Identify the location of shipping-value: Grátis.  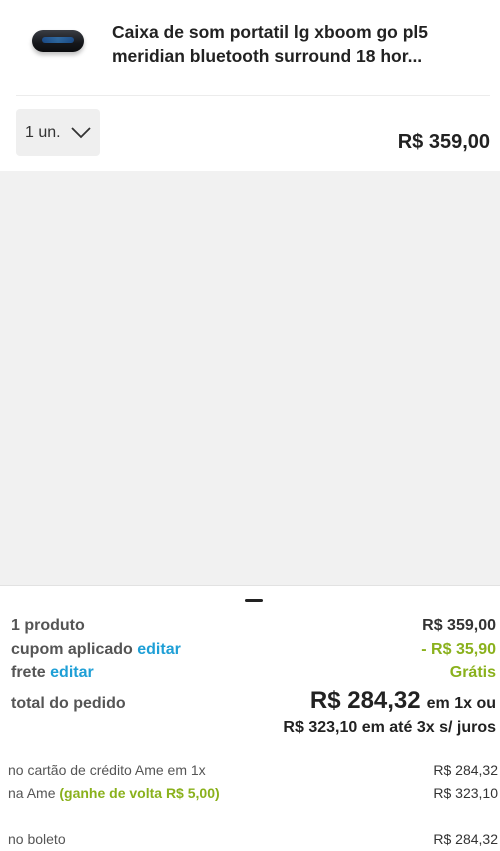
(472, 672).